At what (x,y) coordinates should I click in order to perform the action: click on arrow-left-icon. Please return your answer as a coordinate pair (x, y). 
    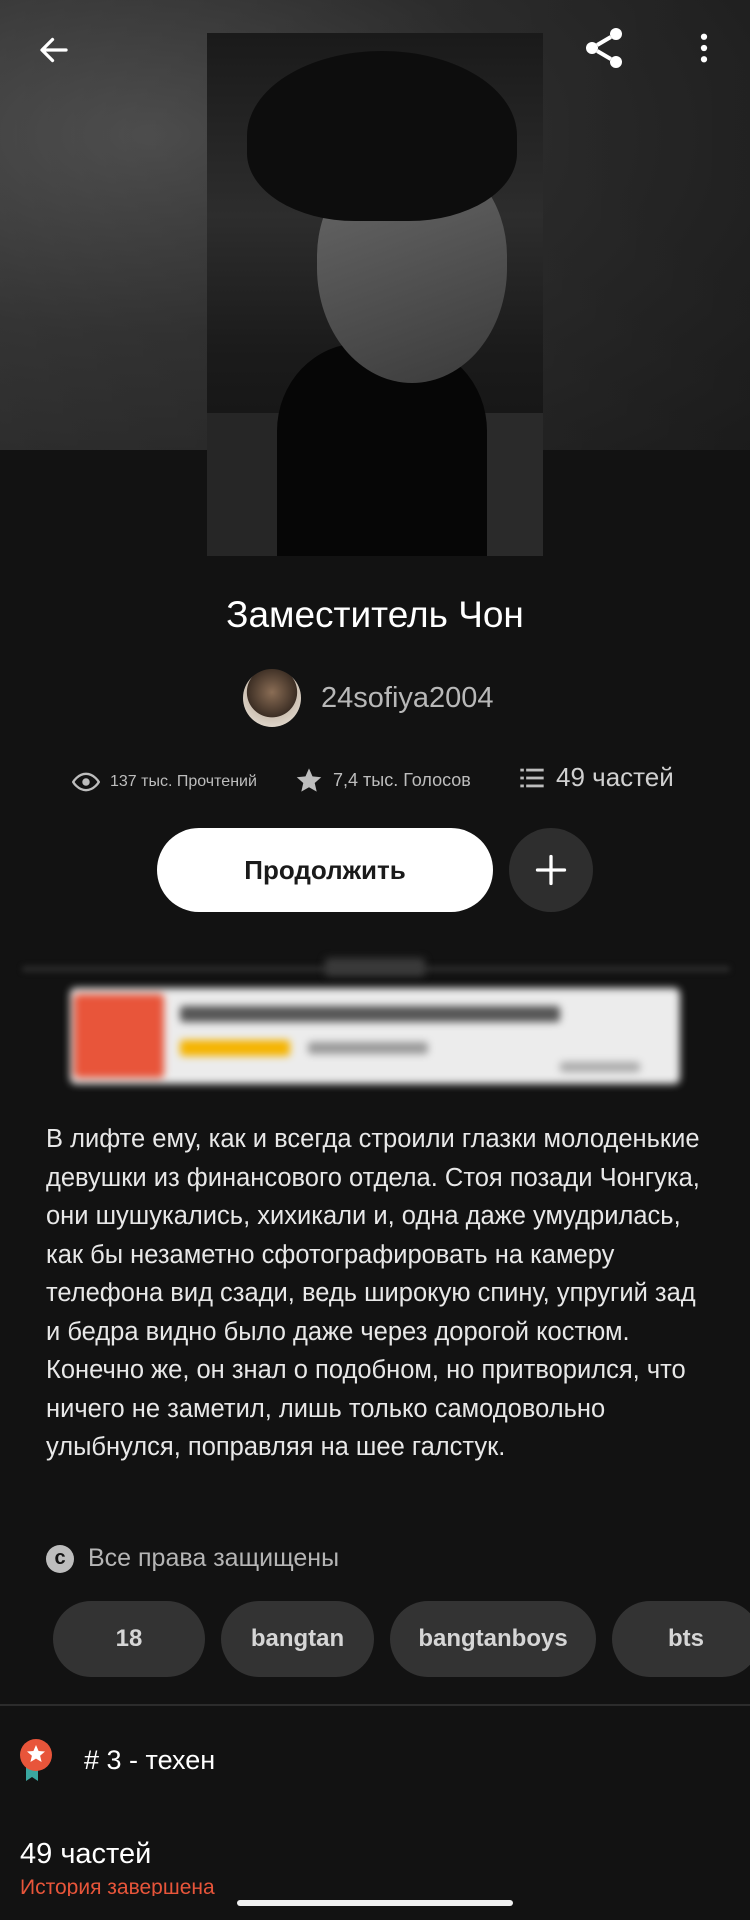
    Looking at the image, I should click on (54, 50).